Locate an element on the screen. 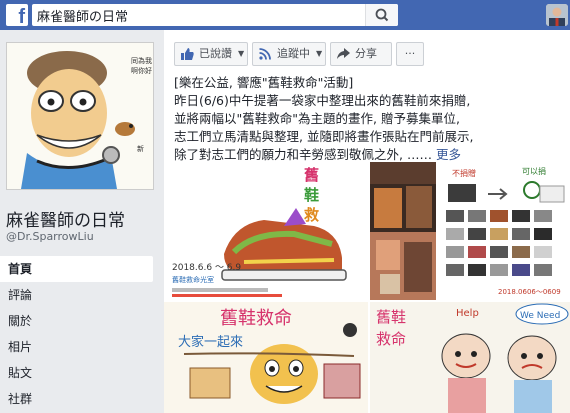 This screenshot has height=413, width=570. post-image-drawing-cat: 舊鞋救命 大家一起來 is located at coordinates (266, 357).